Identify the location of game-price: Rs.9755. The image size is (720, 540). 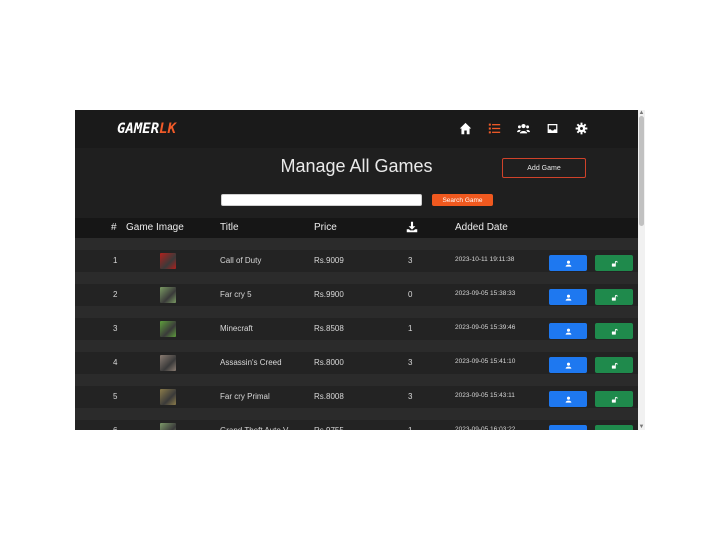
(329, 428).